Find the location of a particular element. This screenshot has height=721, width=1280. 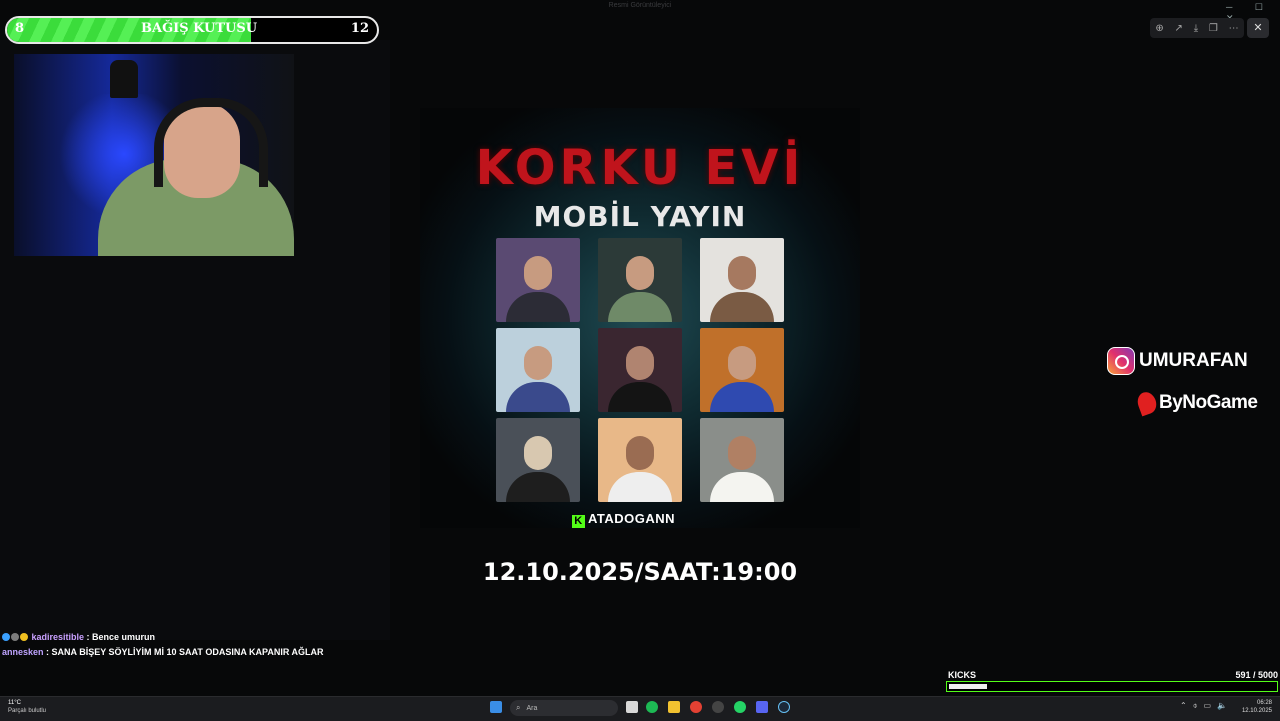

donation-goal-bar: 8 BAĞIŞ KUTUSU 12 is located at coordinates (192, 30).